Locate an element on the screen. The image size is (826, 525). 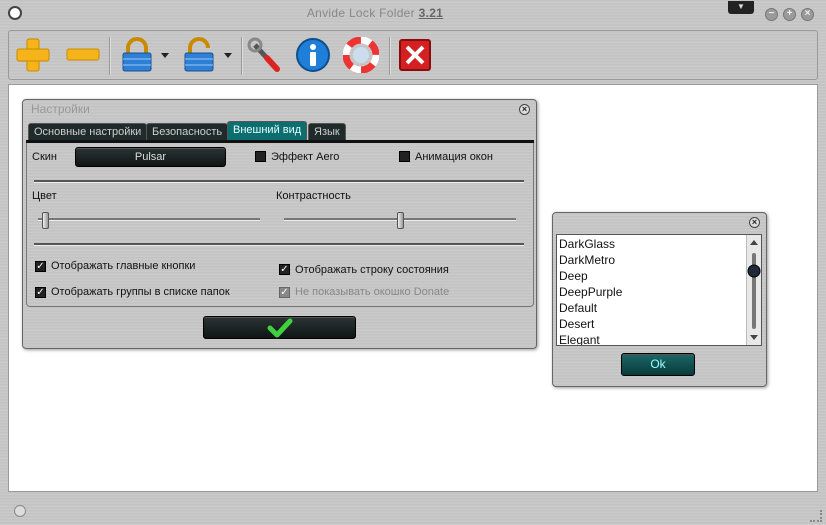
window-animation-checkbox is located at coordinates (404, 156).